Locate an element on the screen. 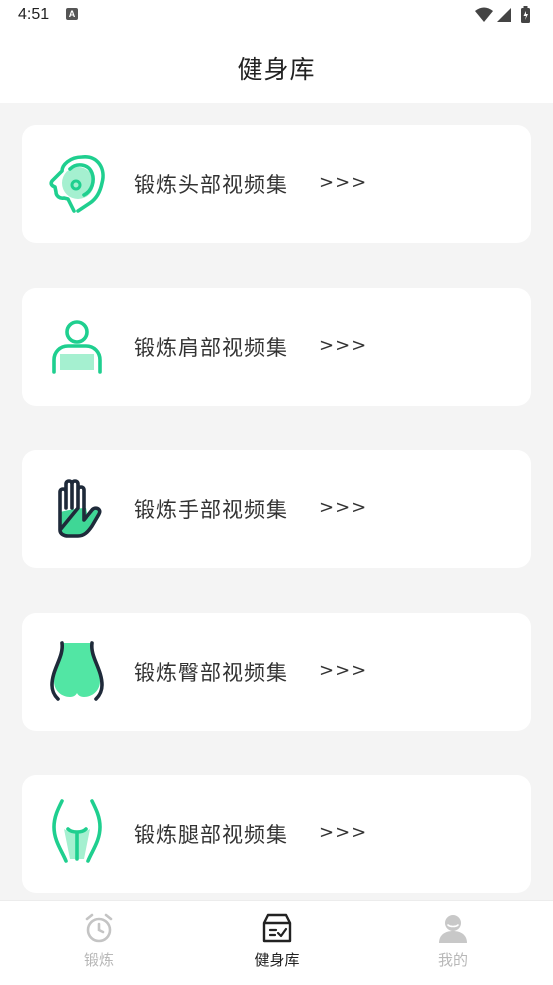 This screenshot has height=985, width=553. nav-label: 健身库 is located at coordinates (277, 960).